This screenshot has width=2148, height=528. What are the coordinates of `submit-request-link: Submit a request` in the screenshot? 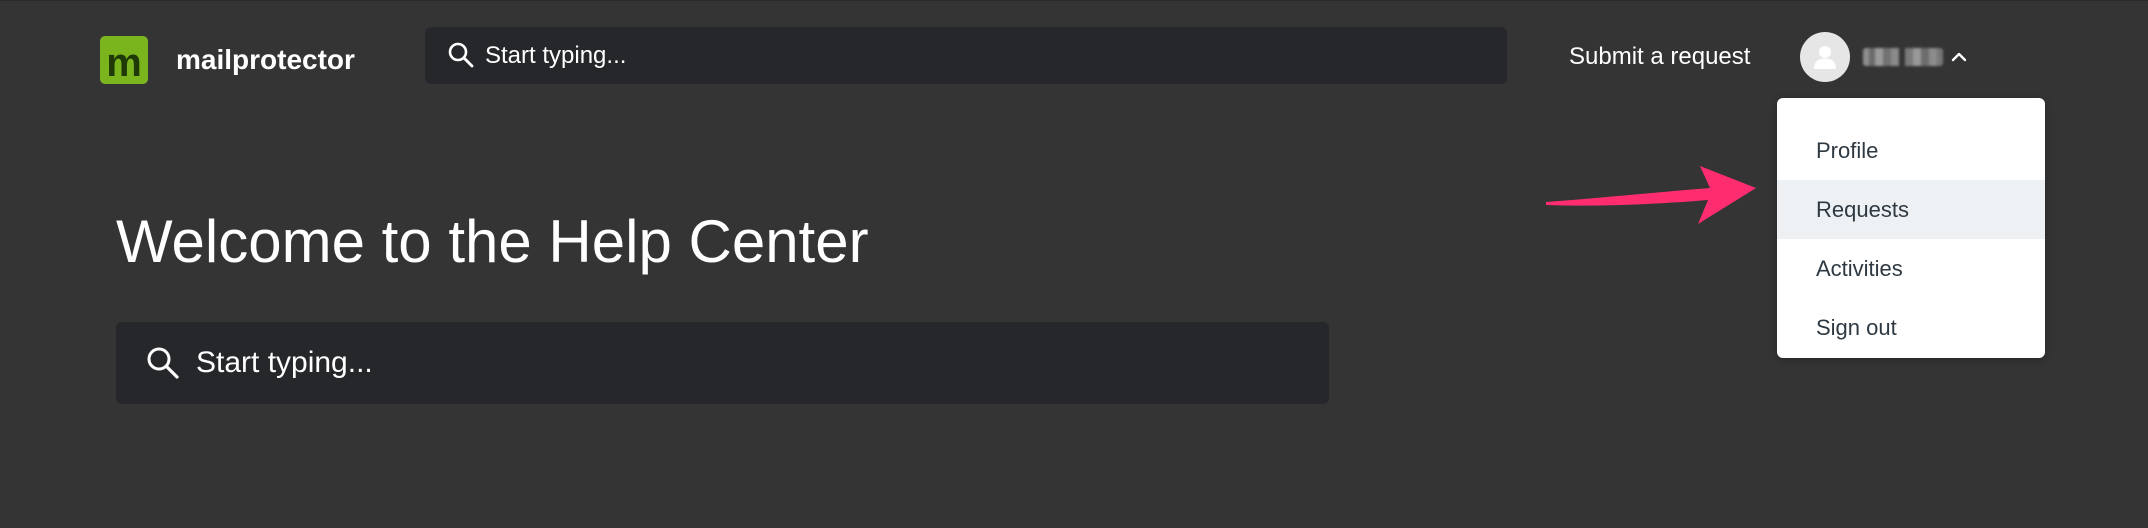 It's located at (1659, 57).